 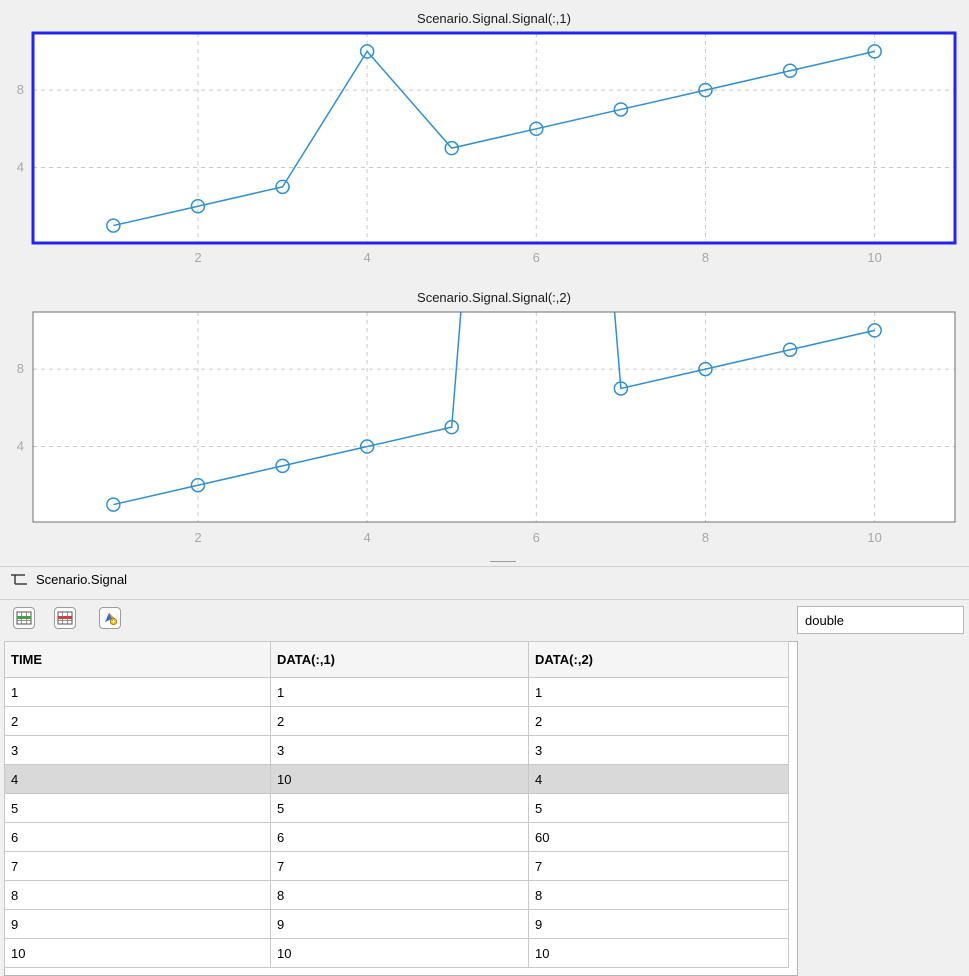 I want to click on table-cell: 60, so click(x=658, y=837).